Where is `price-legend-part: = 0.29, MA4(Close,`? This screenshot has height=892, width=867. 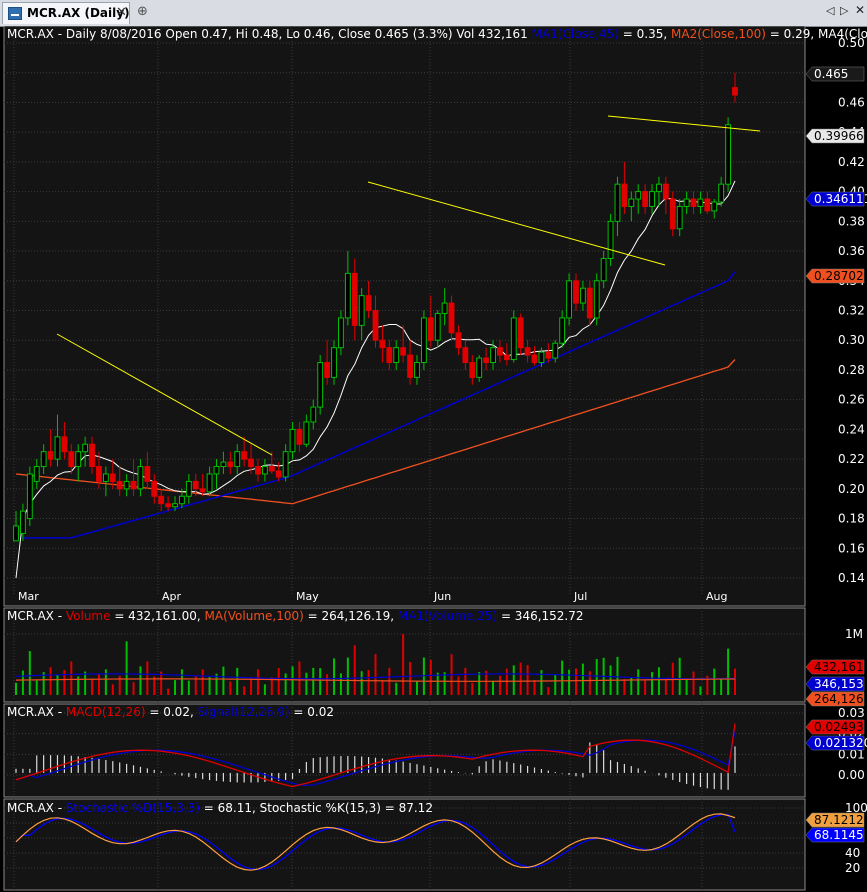
price-legend-part: = 0.29, MA4(Close, is located at coordinates (816, 34).